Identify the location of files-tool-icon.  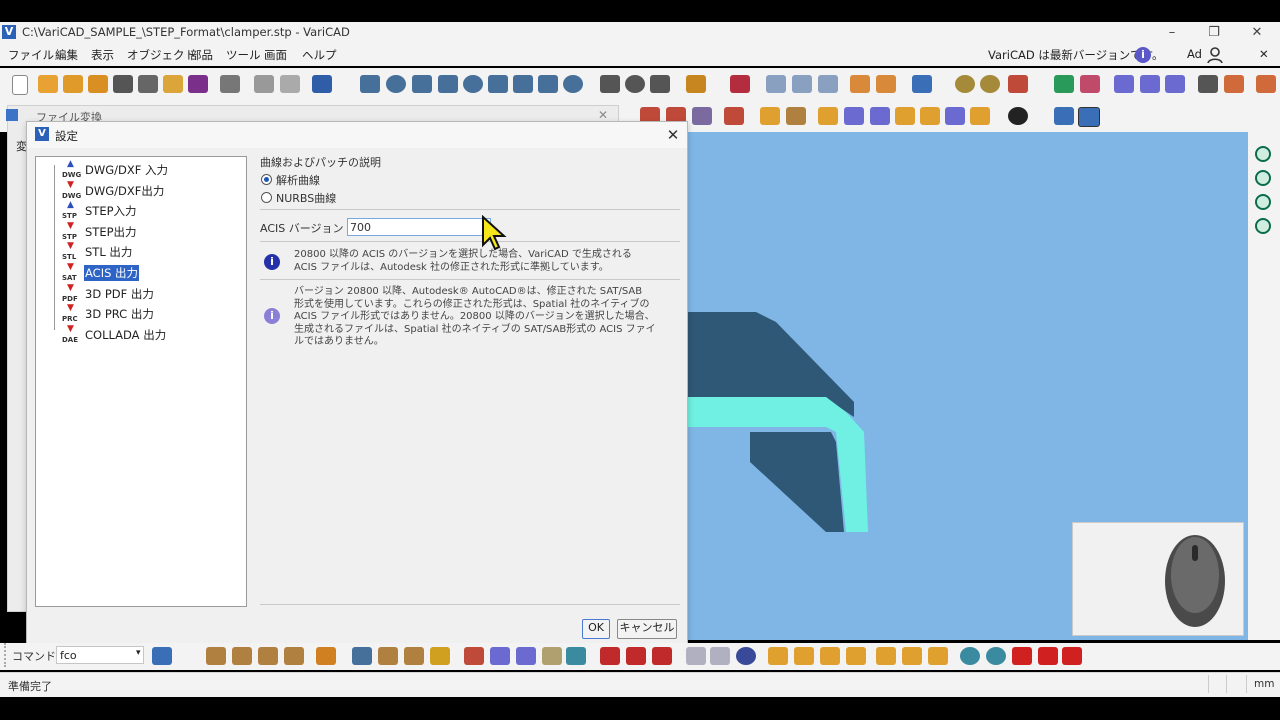
(720, 656).